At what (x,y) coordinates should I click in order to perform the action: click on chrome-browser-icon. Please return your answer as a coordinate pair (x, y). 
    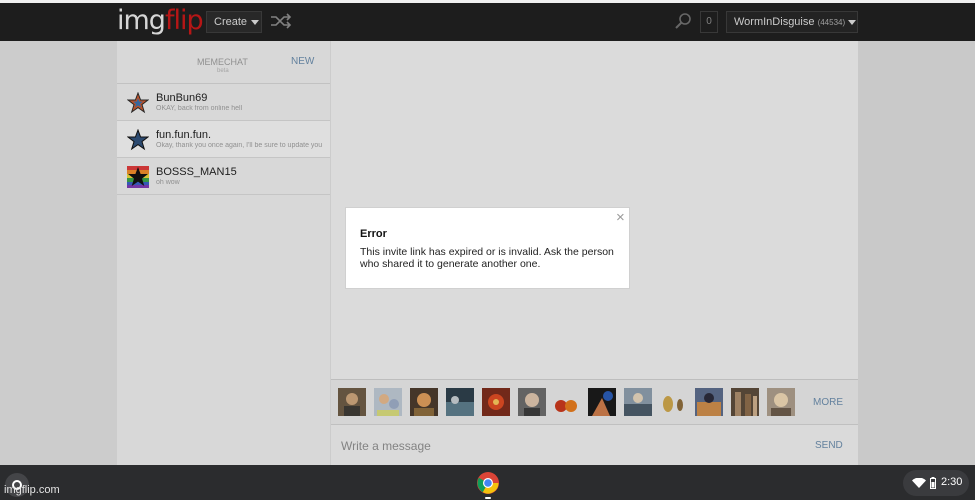
    Looking at the image, I should click on (488, 483).